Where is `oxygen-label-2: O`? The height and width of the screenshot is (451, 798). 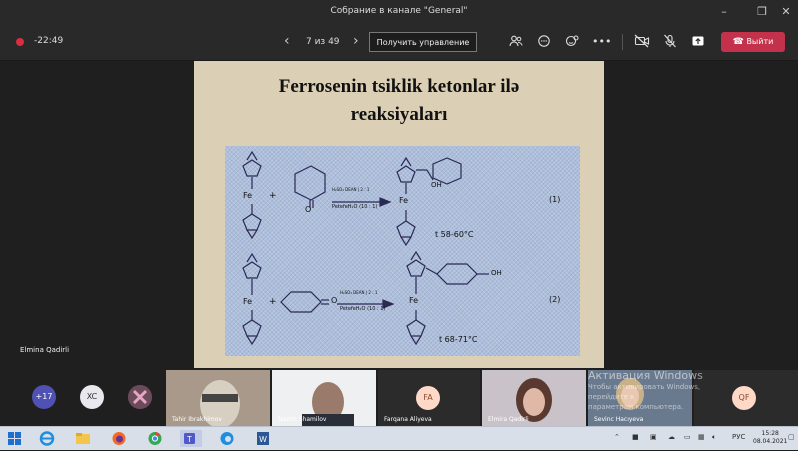
oxygen-label-2: O is located at coordinates (334, 300).